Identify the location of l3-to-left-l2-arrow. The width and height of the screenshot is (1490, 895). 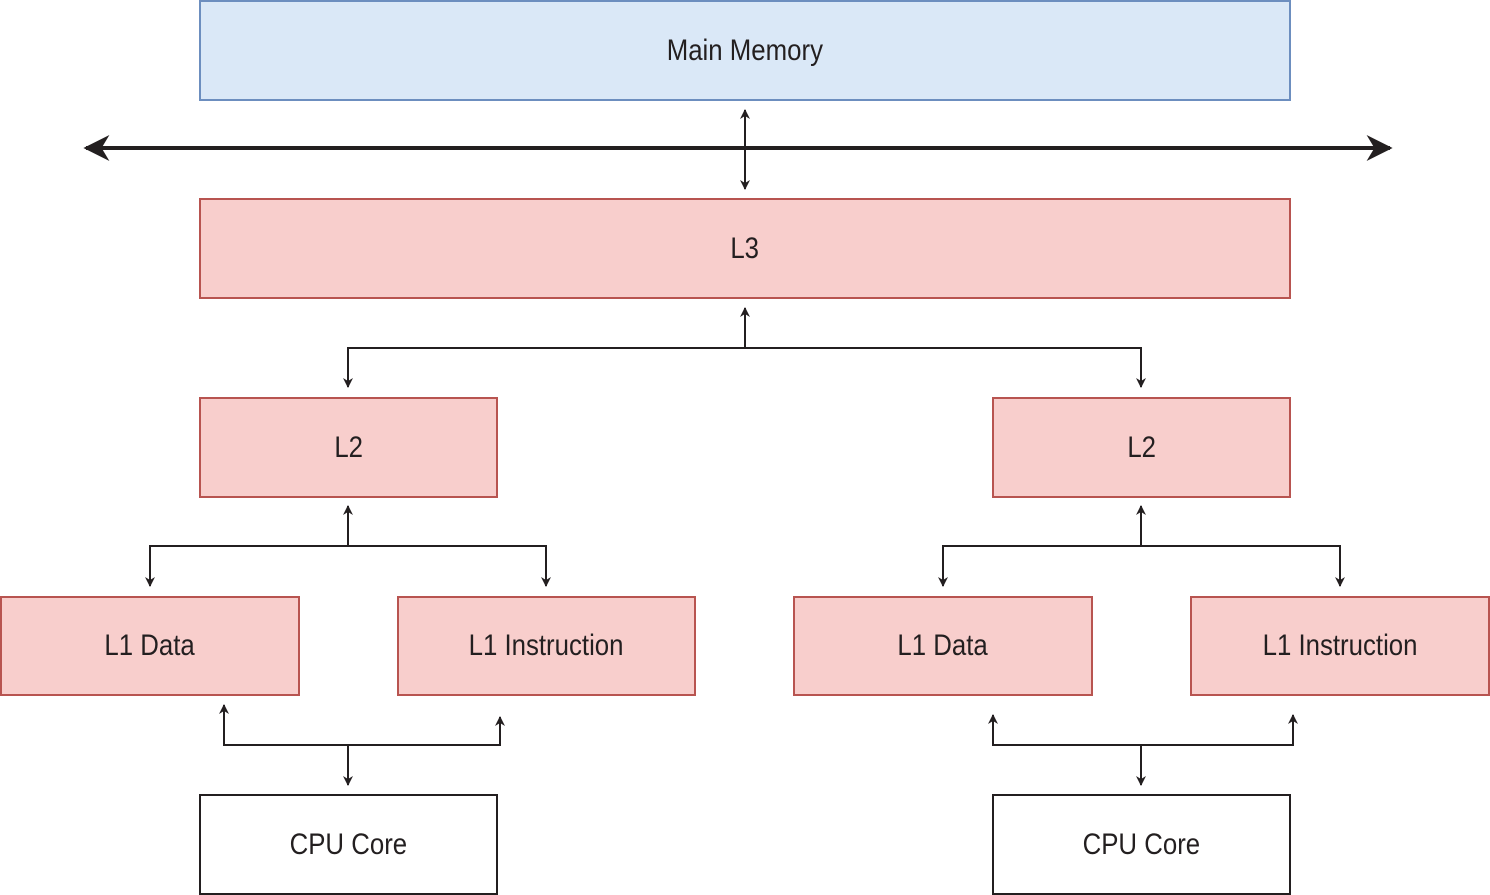
(544, 367).